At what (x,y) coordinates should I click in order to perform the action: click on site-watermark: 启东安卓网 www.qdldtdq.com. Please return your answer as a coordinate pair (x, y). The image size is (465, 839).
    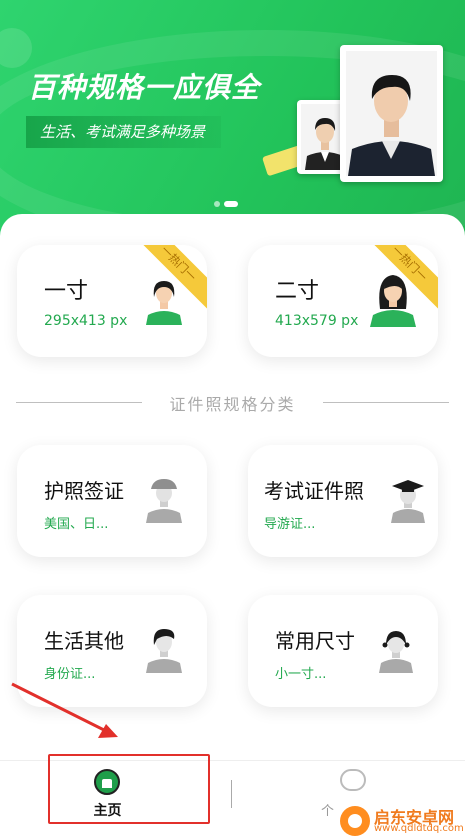
    Looking at the image, I should click on (400, 819).